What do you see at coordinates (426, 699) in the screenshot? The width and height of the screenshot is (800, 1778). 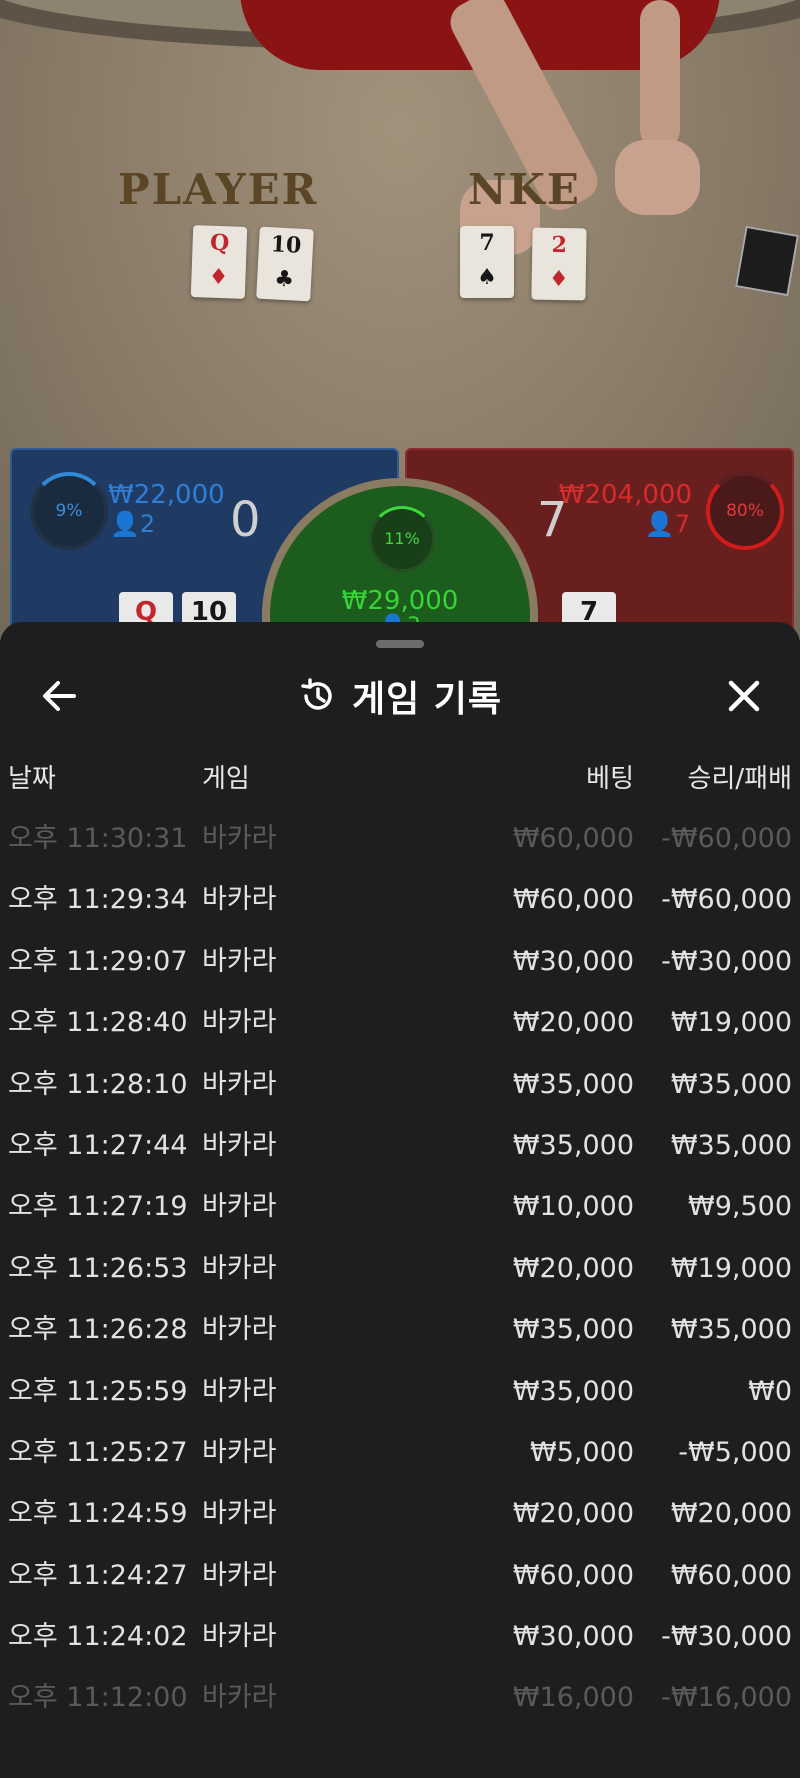 I see `page-title: 게임 기록` at bounding box center [426, 699].